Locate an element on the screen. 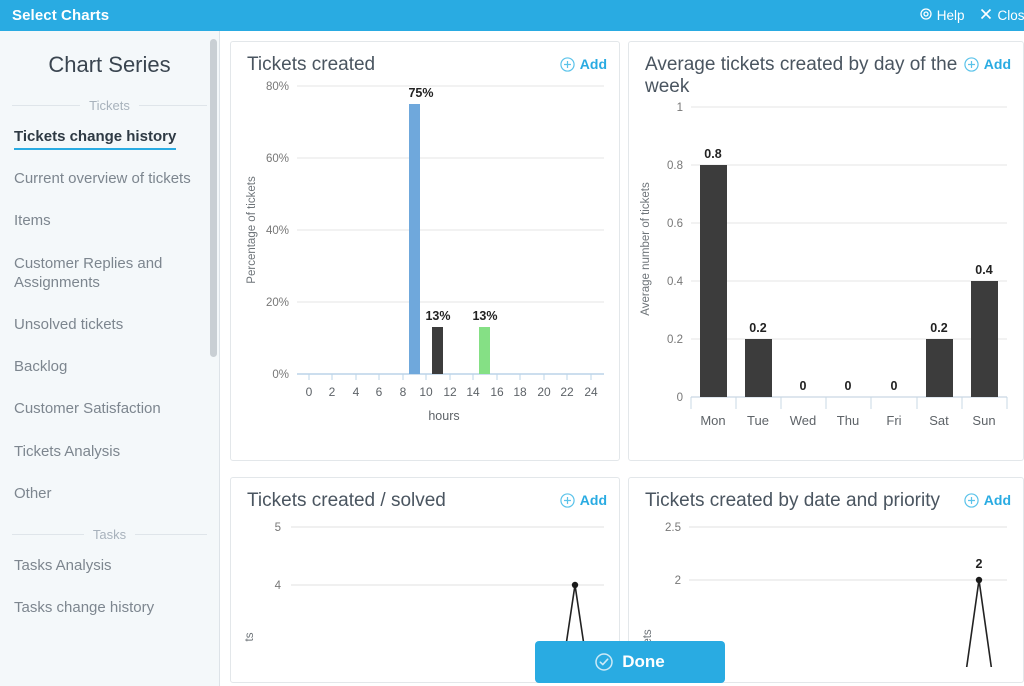  sidebar-item-current-overview-of-tickets: Current overview of tickets is located at coordinates (109, 178).